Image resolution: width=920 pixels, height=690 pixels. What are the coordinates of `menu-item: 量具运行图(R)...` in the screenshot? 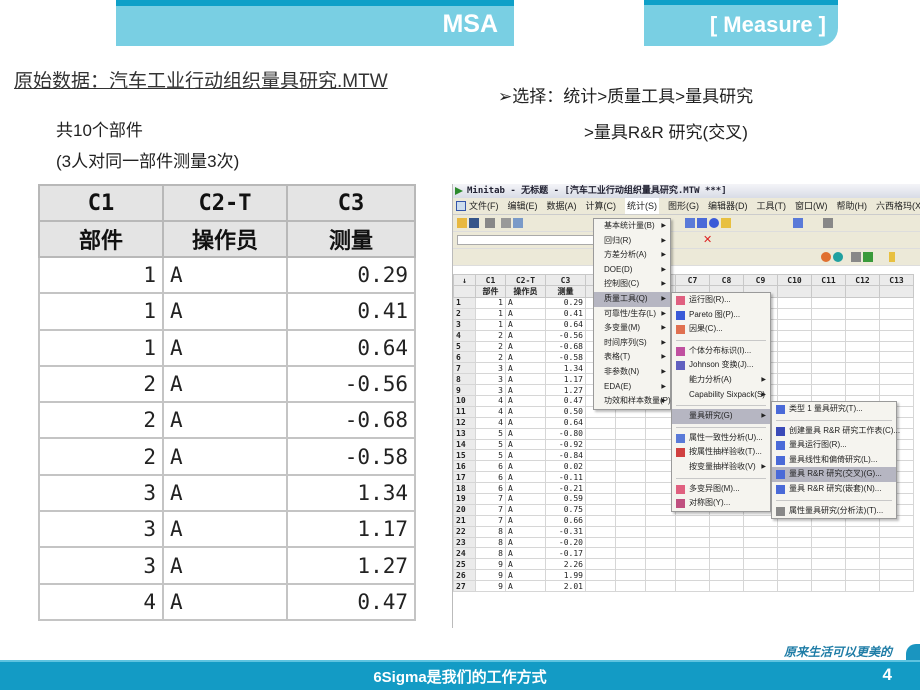 It's located at (834, 445).